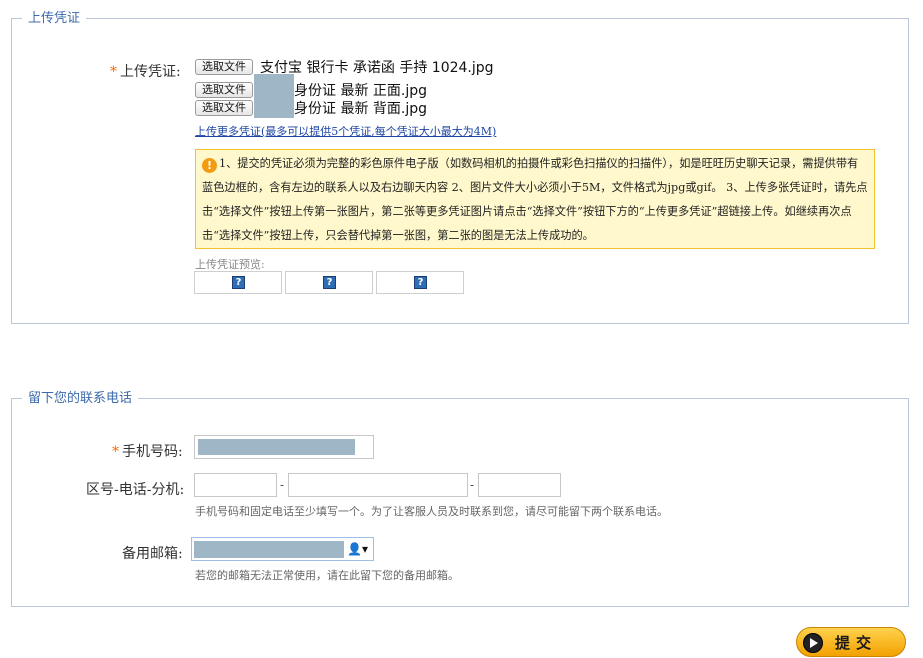  I want to click on upload-label: * 上传凭证:, so click(145, 71).